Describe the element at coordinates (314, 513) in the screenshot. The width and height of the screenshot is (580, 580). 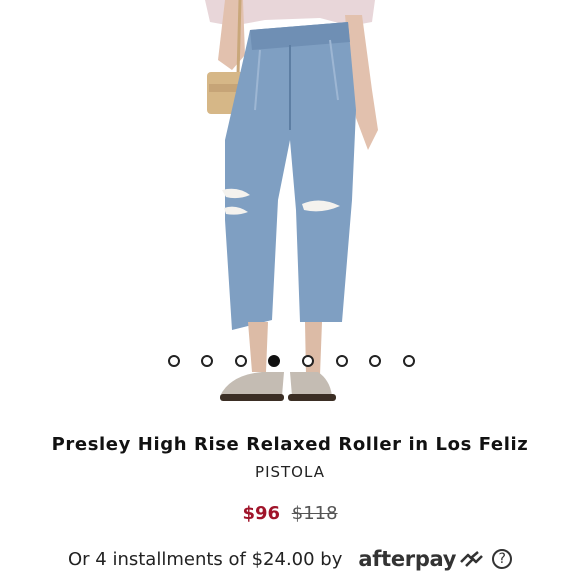
I see `original-price: $118` at that location.